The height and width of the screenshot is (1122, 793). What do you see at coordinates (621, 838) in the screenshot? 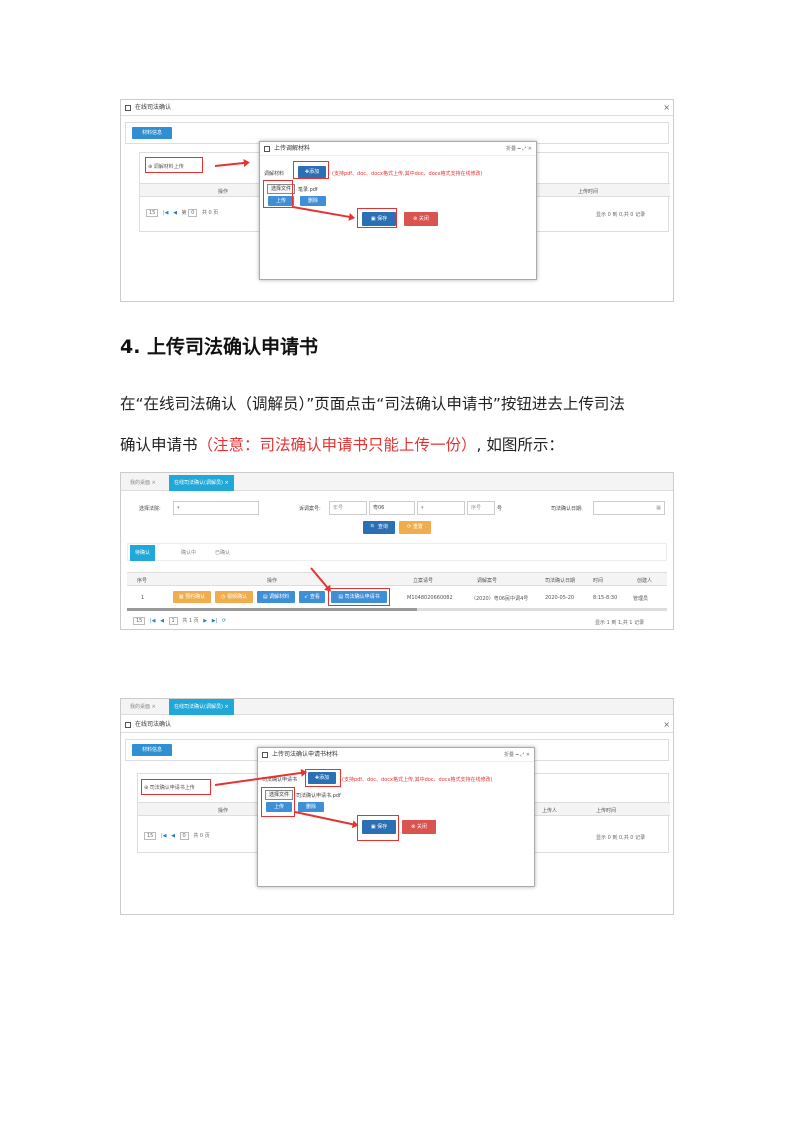
I see `pager-info-2: 显示 0 到 0,共 0 记录` at bounding box center [621, 838].